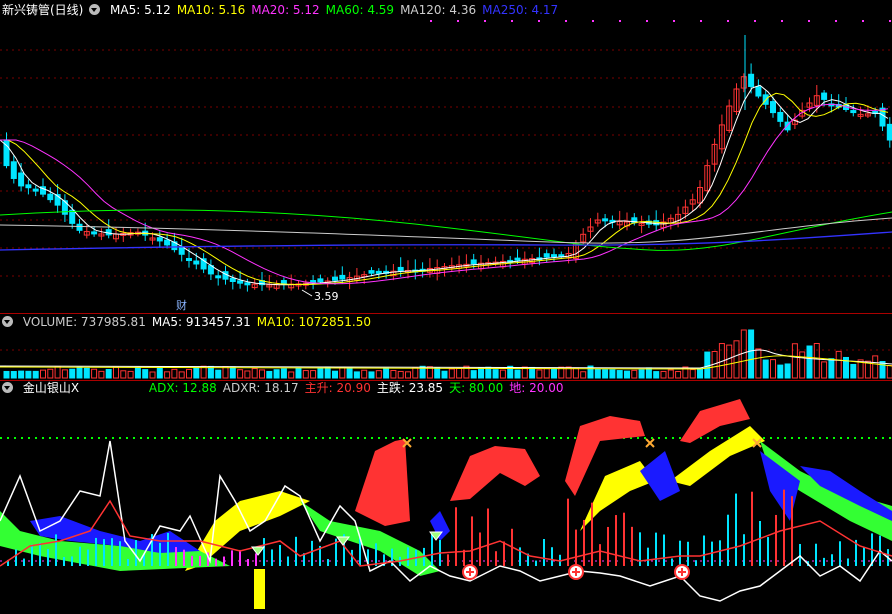  I want to click on volume-legend-item: MA5: 913457.31, so click(201, 322).